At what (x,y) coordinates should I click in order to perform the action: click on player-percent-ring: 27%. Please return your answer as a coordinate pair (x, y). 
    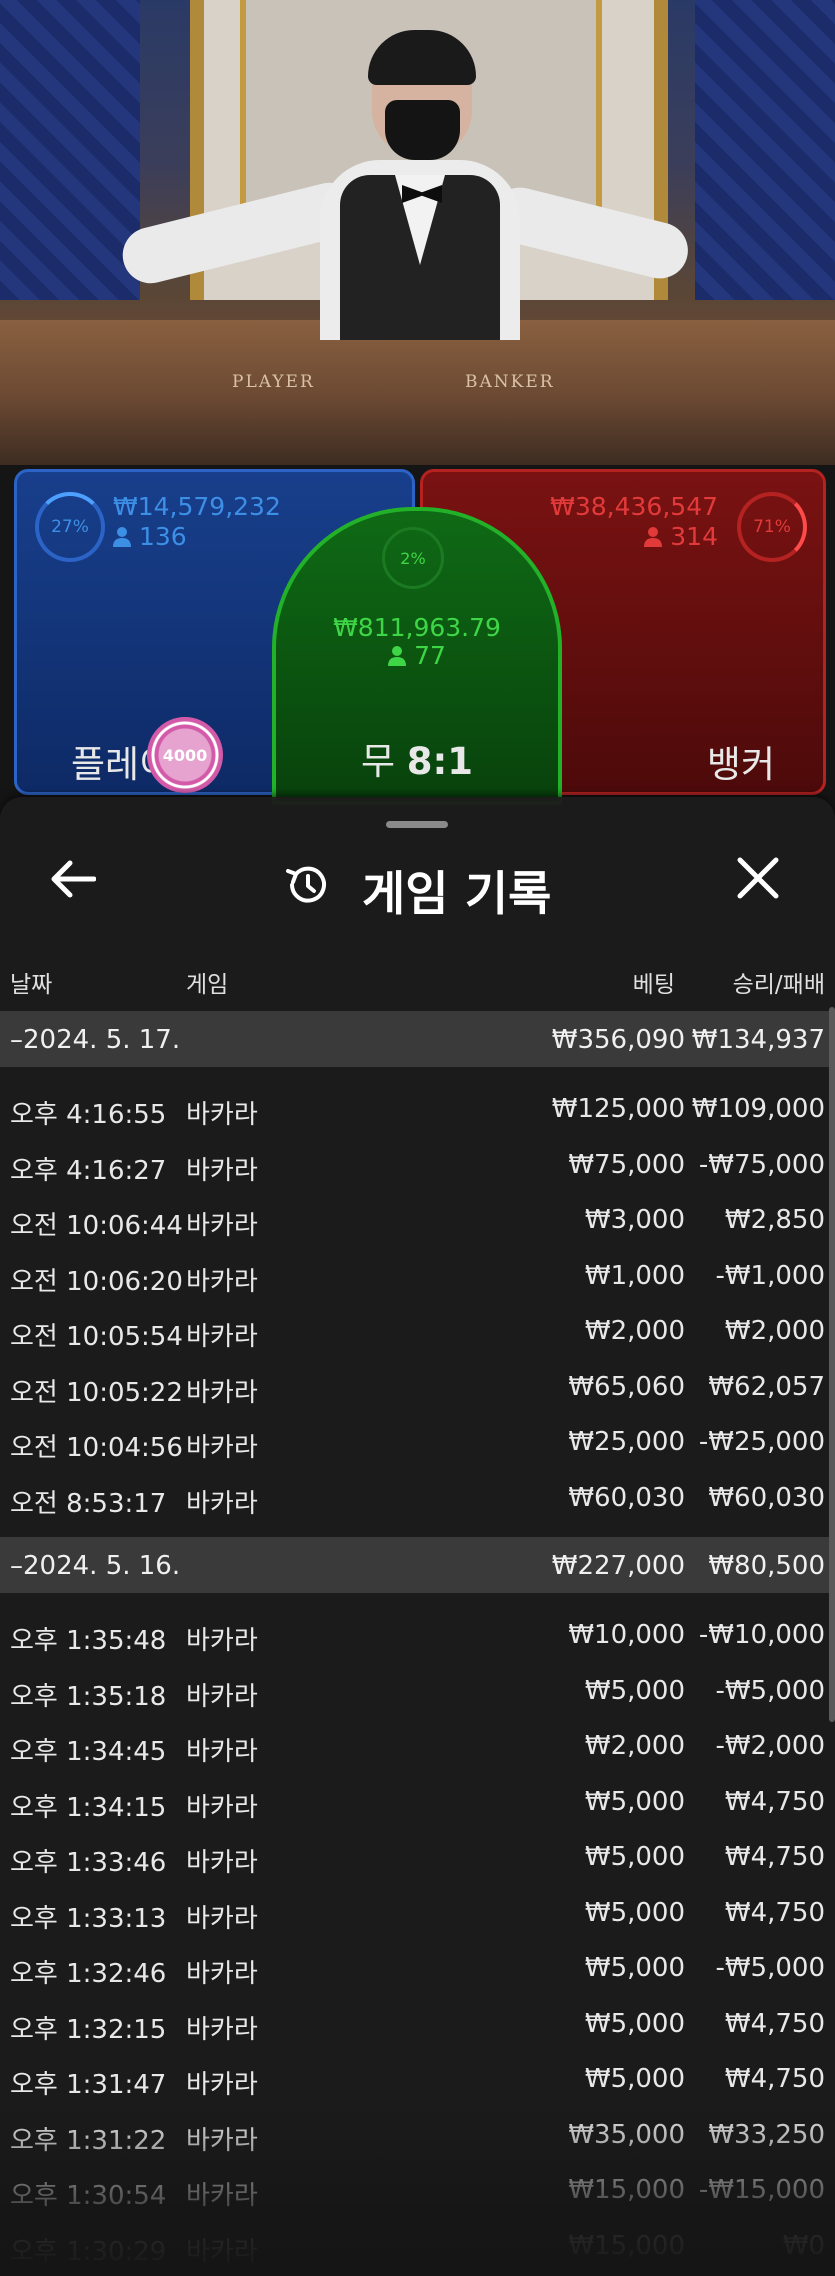
    Looking at the image, I should click on (70, 527).